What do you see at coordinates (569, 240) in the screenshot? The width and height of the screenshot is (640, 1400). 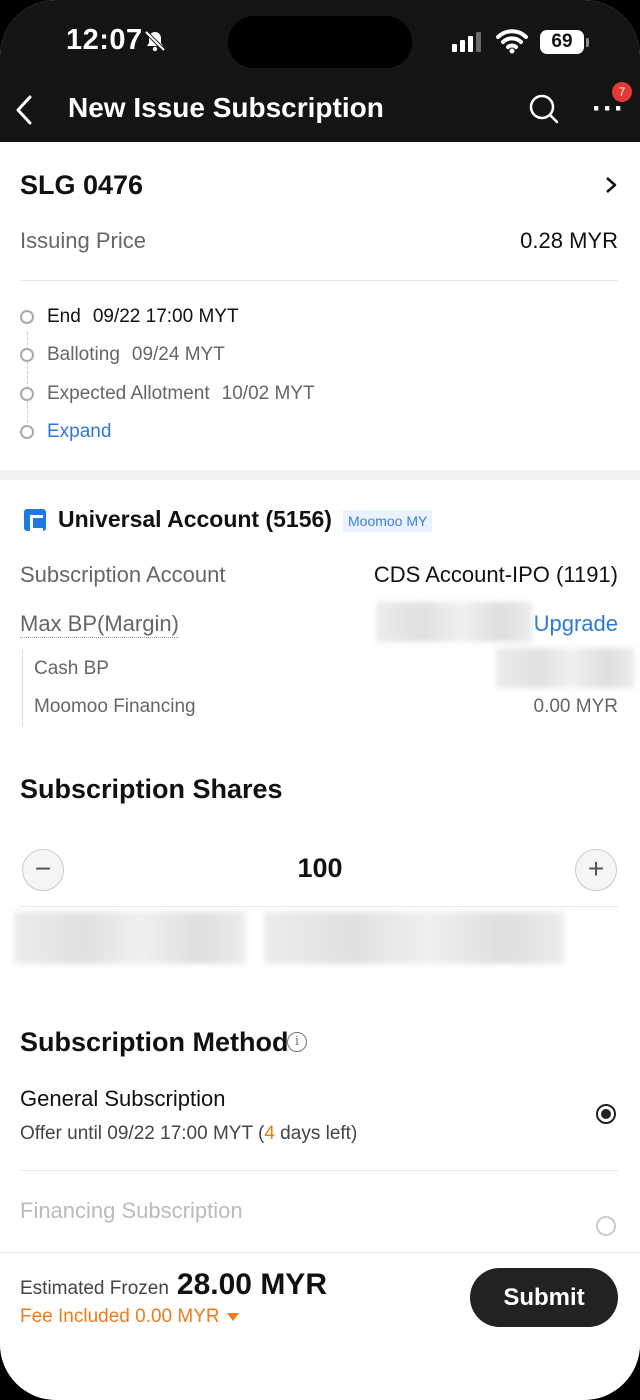 I see `issuing-price-value: 0.28 MYR` at bounding box center [569, 240].